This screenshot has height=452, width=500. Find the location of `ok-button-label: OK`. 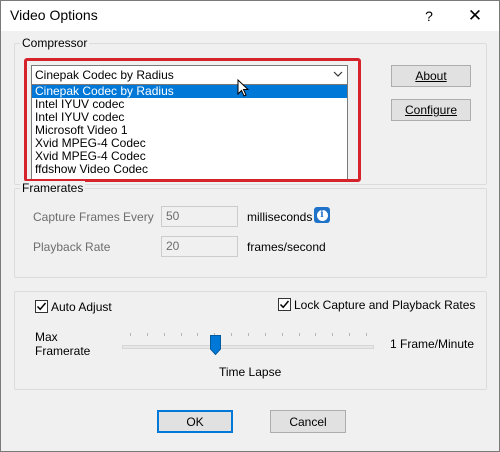

ok-button-label: OK is located at coordinates (195, 421).